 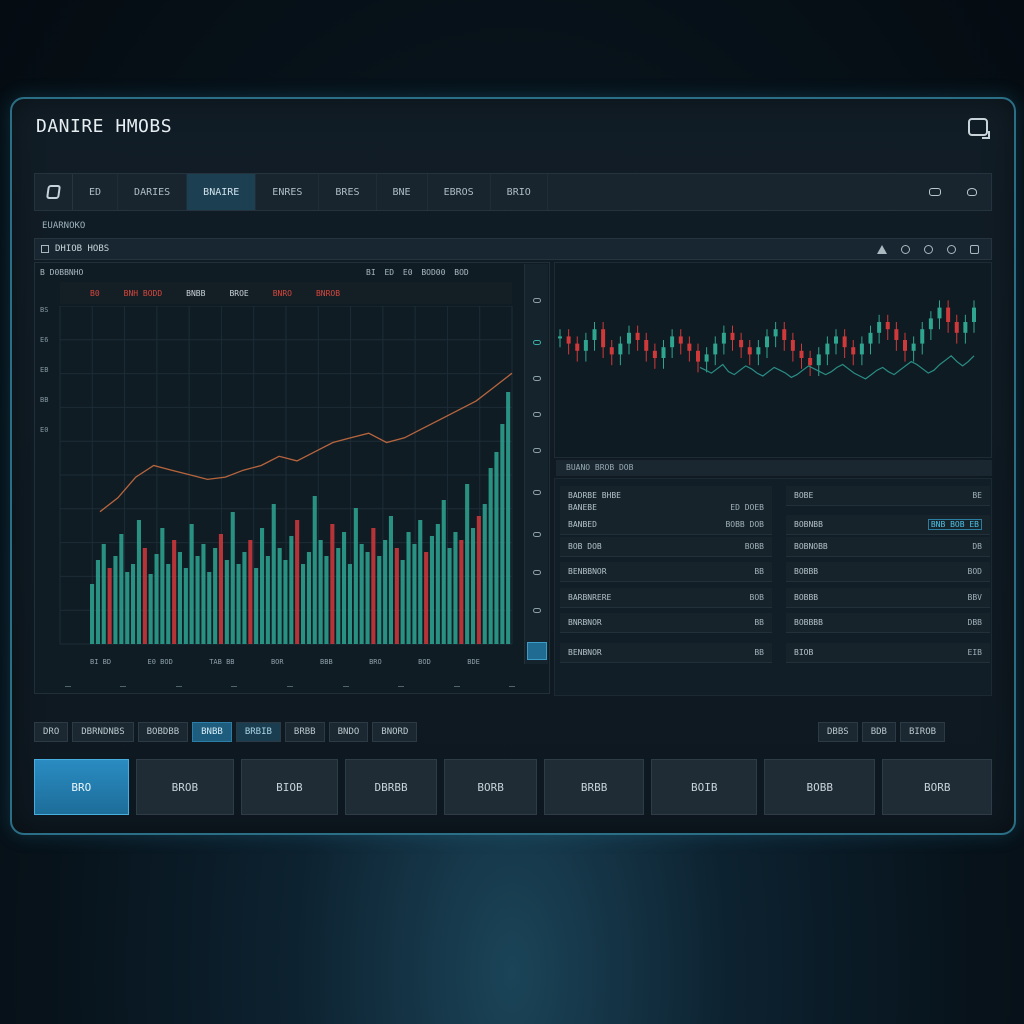 I want to click on orders-title: BUANO BROB DOB, so click(x=774, y=468).